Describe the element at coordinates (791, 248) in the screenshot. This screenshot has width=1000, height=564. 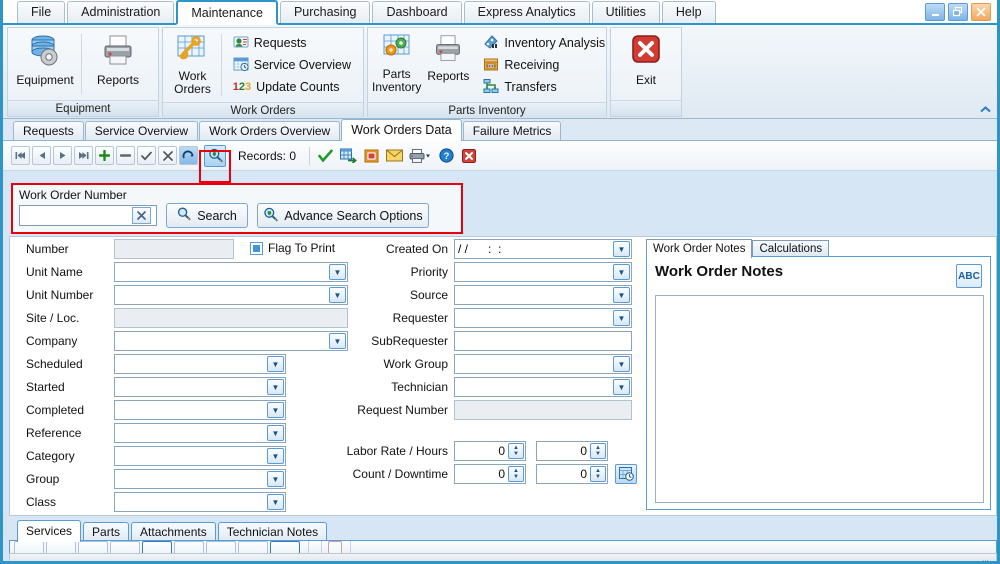
I see `tab-calculations: Calculations` at that location.